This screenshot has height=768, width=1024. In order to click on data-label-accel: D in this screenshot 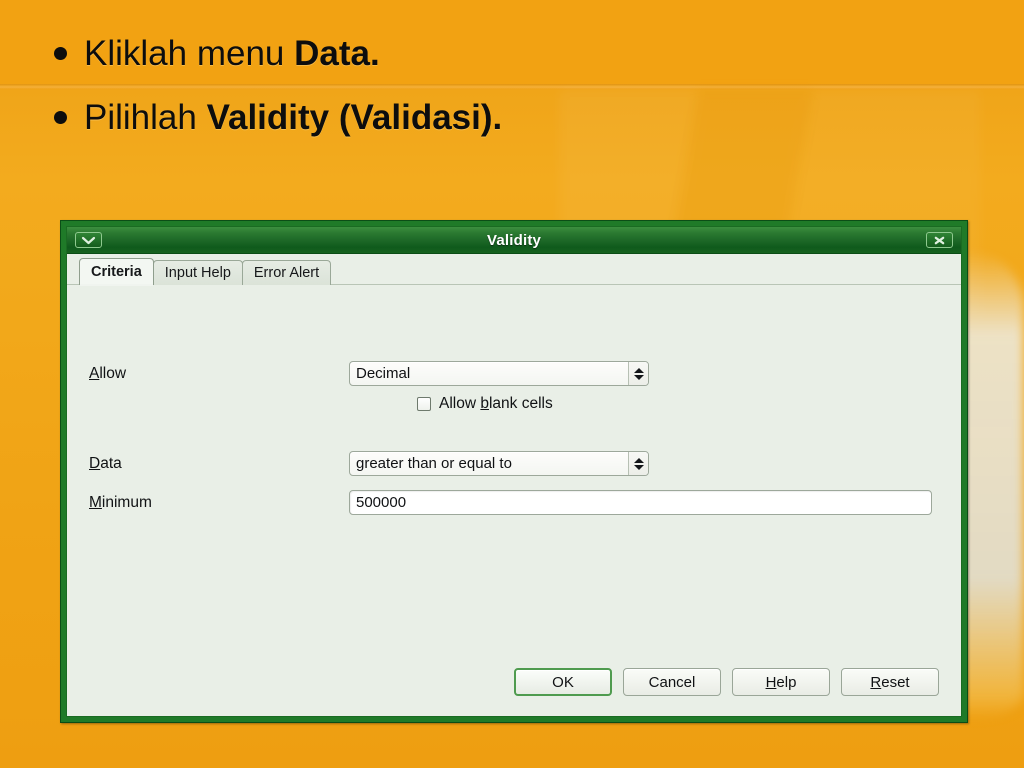, I will do `click(95, 463)`.